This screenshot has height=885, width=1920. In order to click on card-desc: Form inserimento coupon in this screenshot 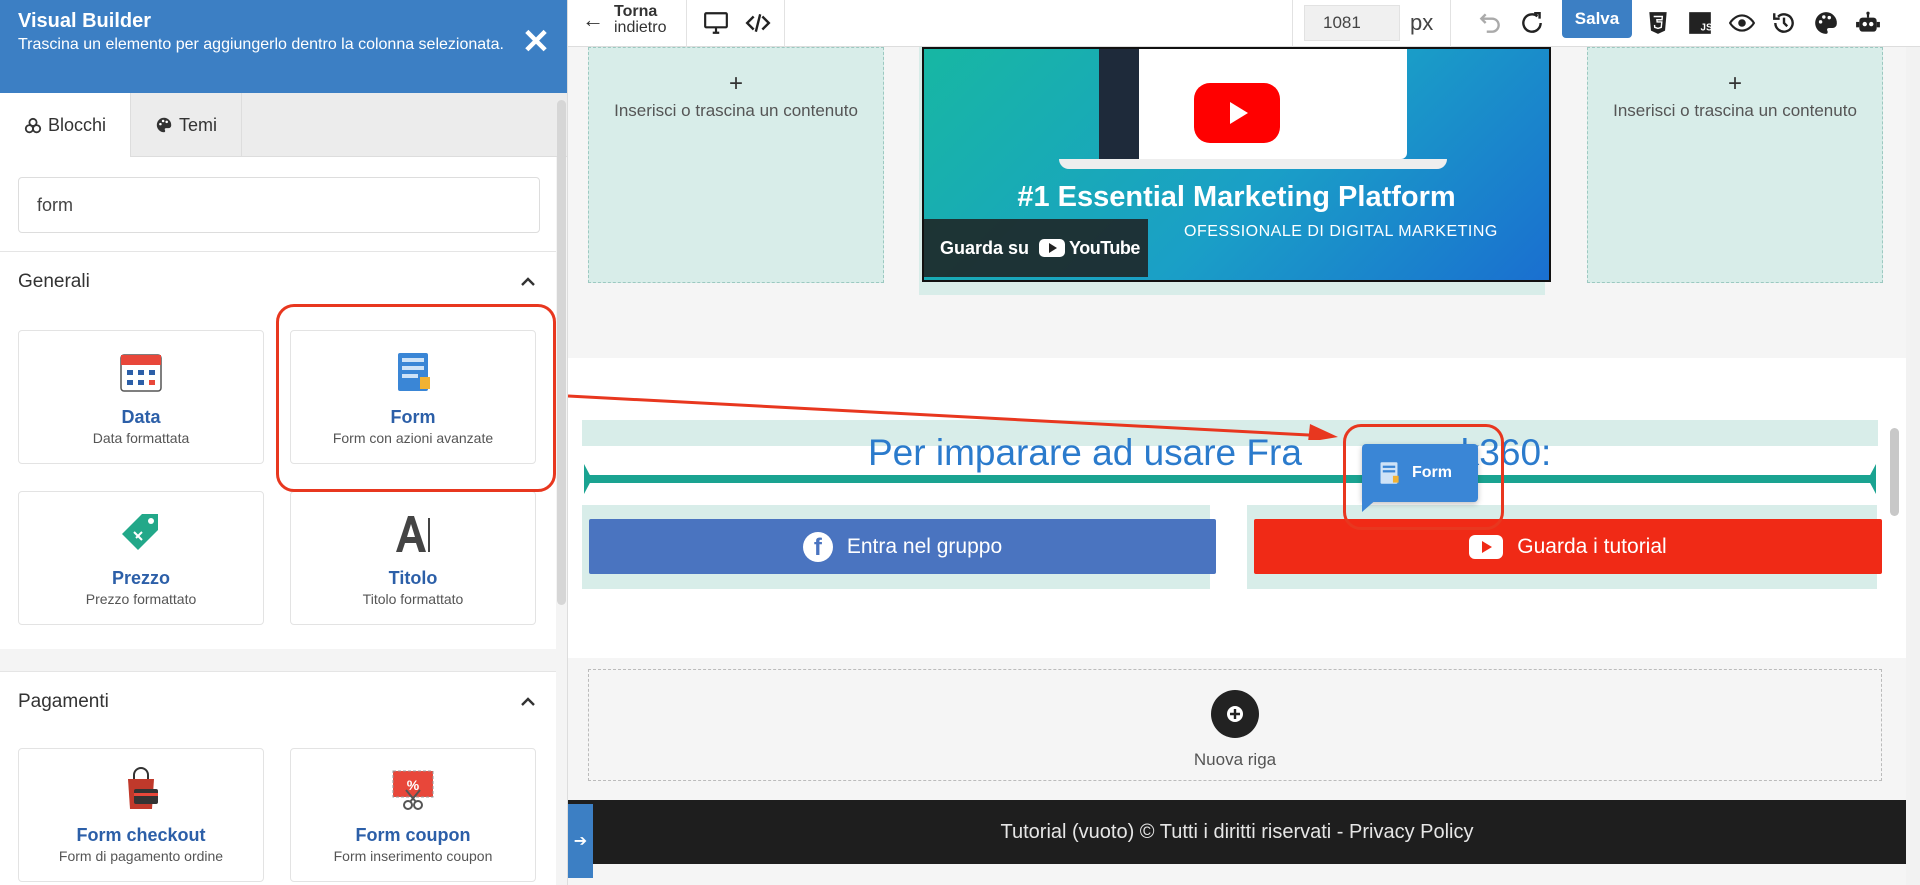, I will do `click(413, 856)`.